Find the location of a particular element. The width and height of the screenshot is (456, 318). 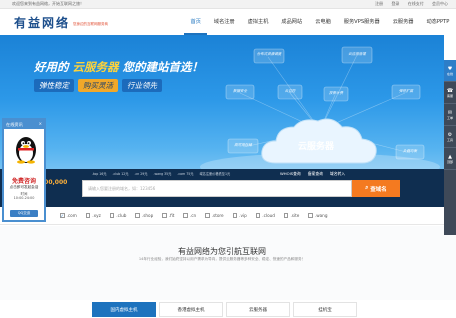

tld-option: .shop is located at coordinates (144, 215).